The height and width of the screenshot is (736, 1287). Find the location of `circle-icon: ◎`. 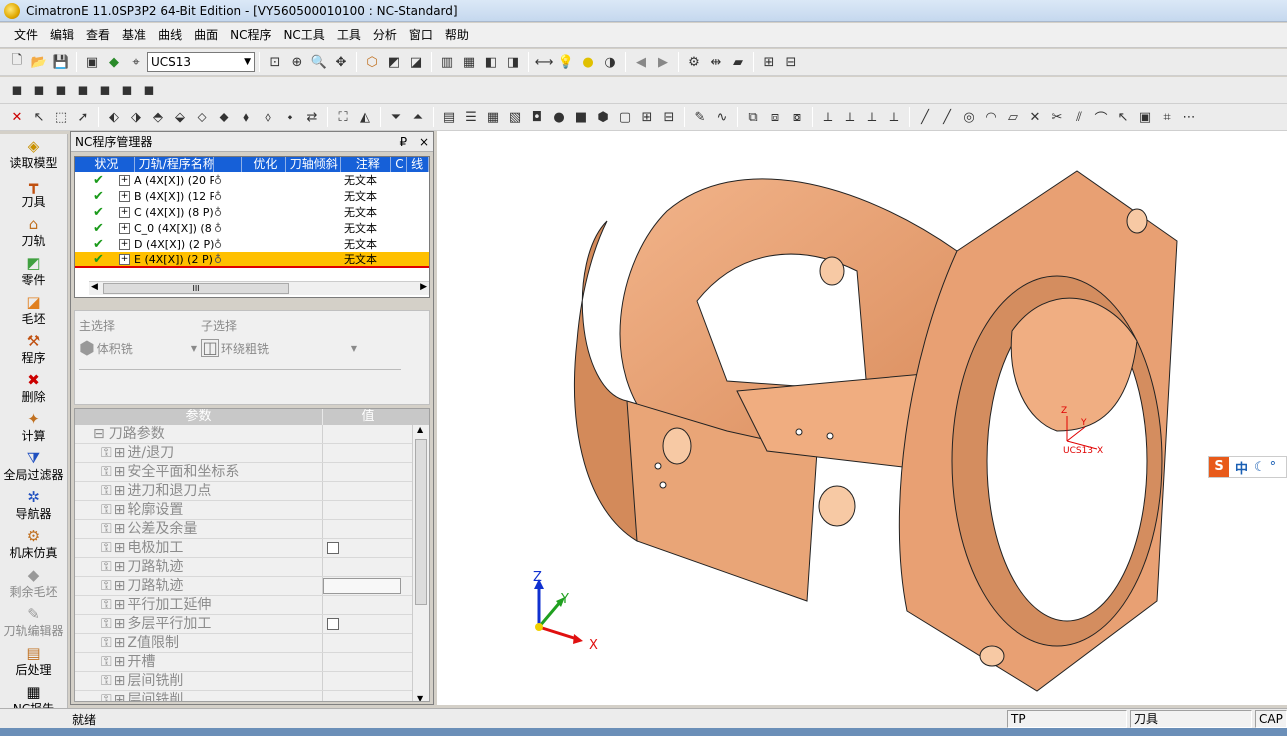

circle-icon: ◎ is located at coordinates (969, 117).